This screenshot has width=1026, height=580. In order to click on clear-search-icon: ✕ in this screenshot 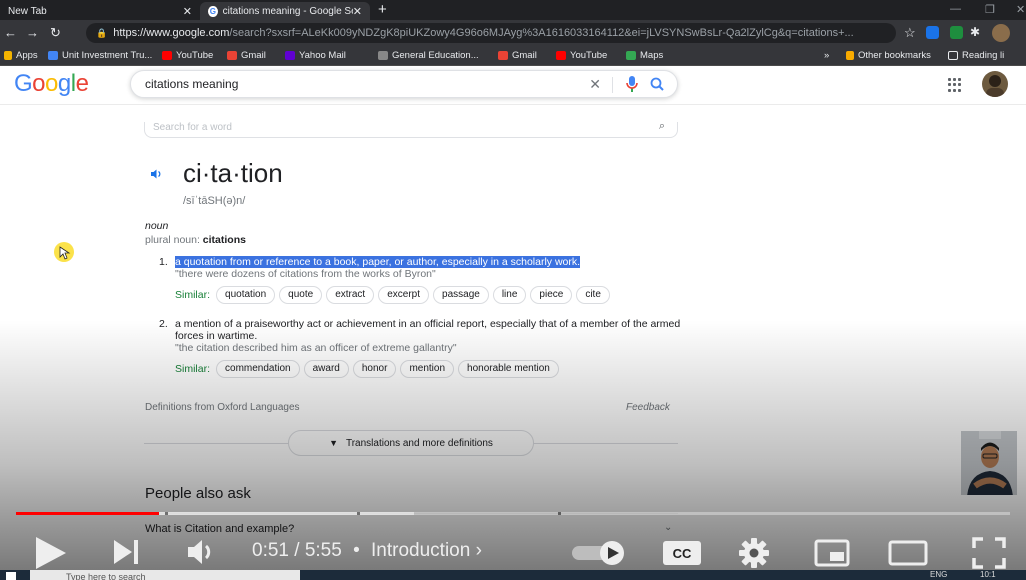, I will do `click(595, 84)`.